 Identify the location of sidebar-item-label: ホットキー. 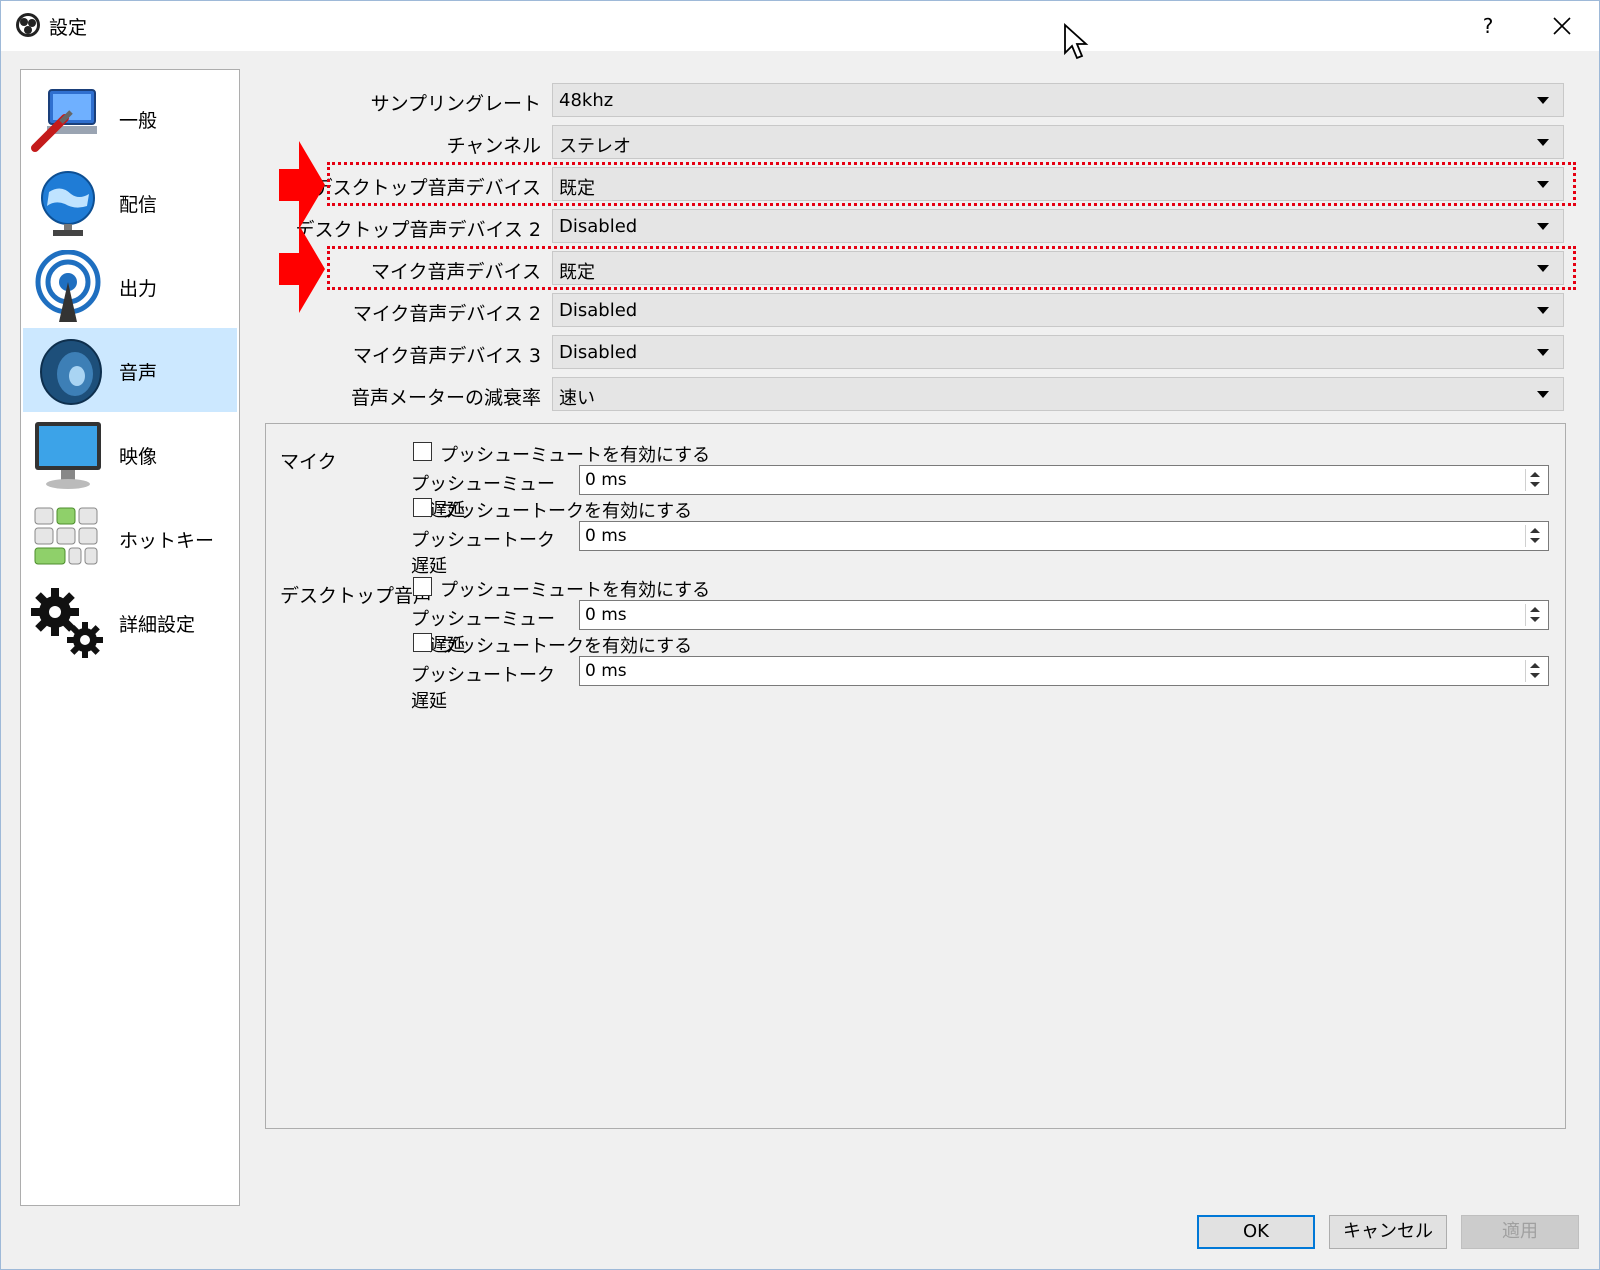
(167, 541).